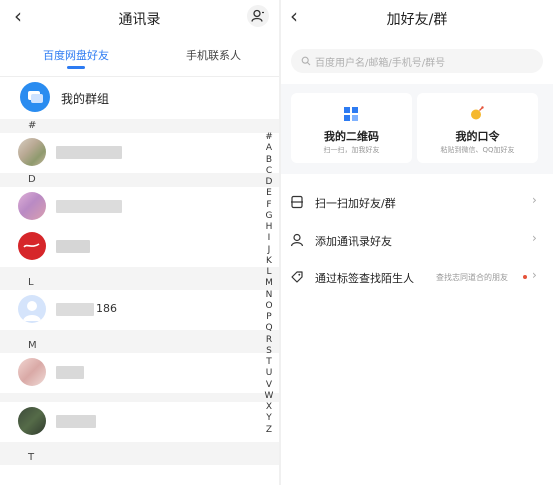 The image size is (553, 485). What do you see at coordinates (35, 97) in the screenshot?
I see `chat-group-icon` at bounding box center [35, 97].